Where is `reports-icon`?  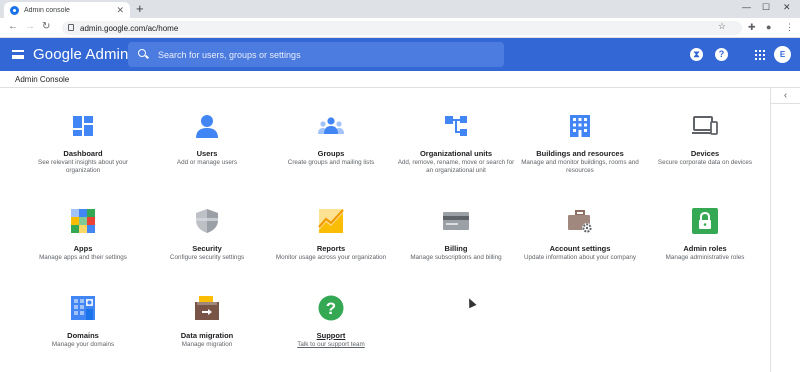
reports-icon is located at coordinates (331, 221).